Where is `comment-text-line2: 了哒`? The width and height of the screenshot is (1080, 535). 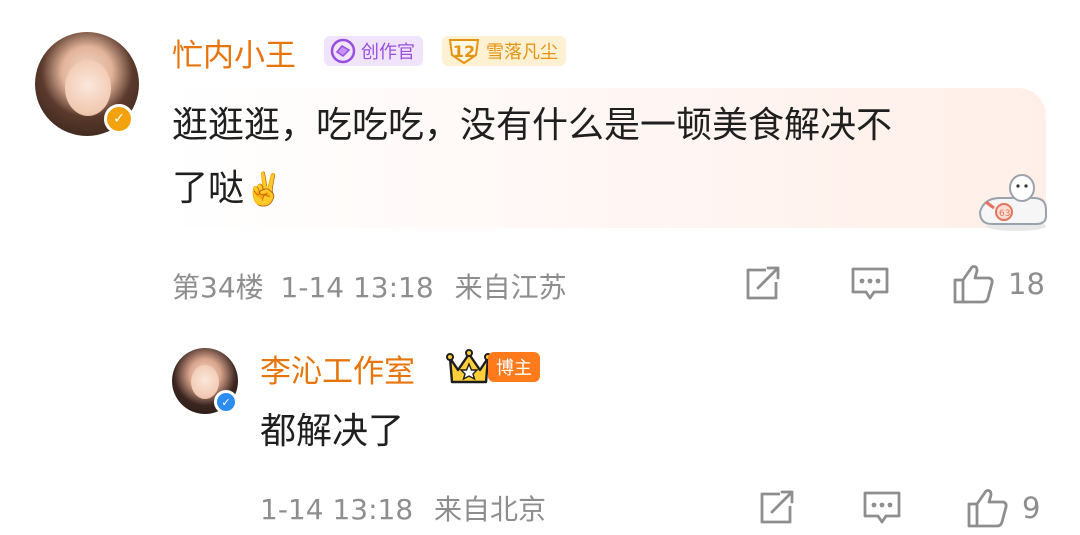 comment-text-line2: 了哒 is located at coordinates (208, 188).